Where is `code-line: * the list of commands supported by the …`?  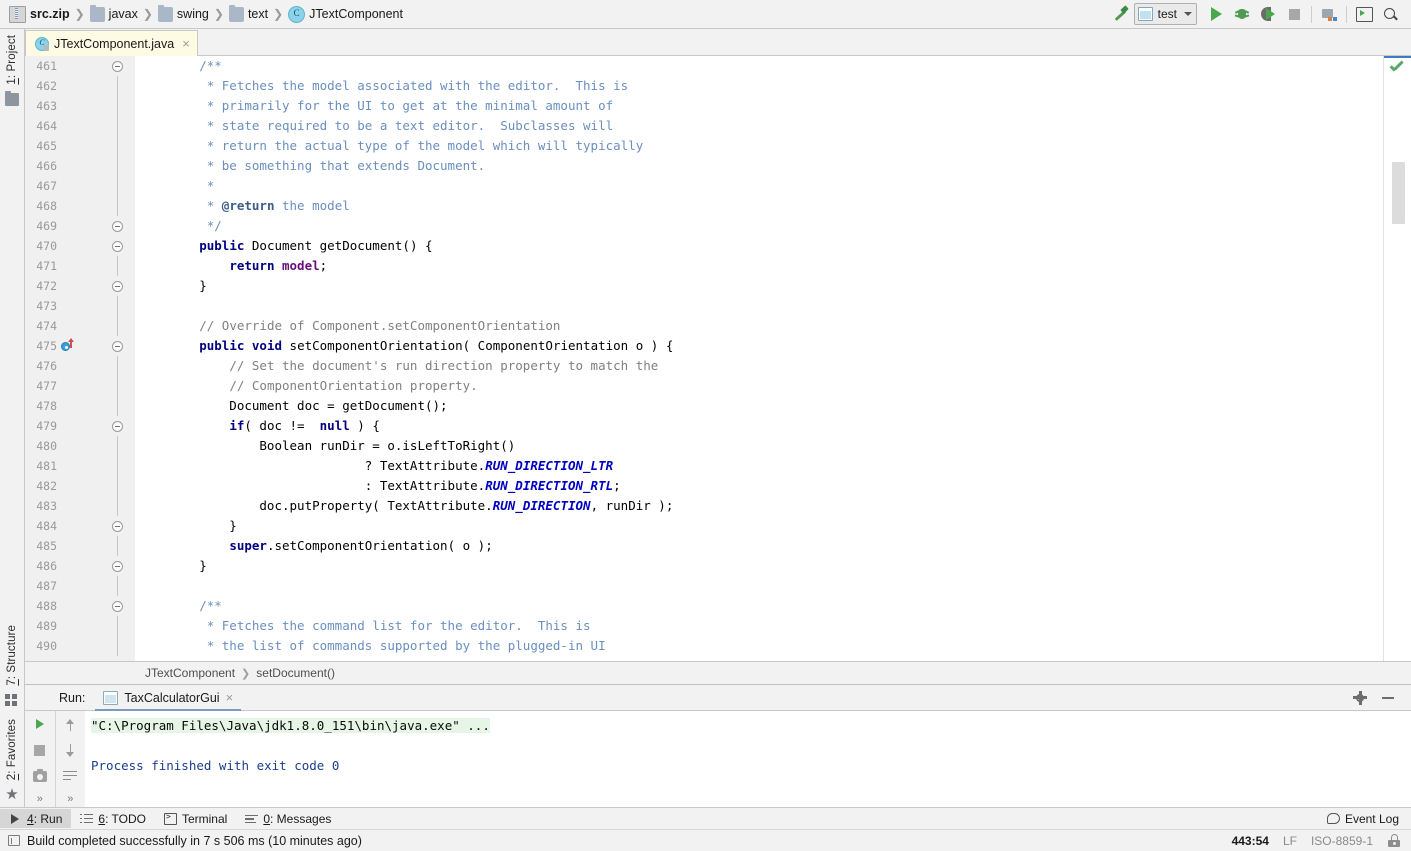
code-line: * the list of commands supported by the … is located at coordinates (761, 646).